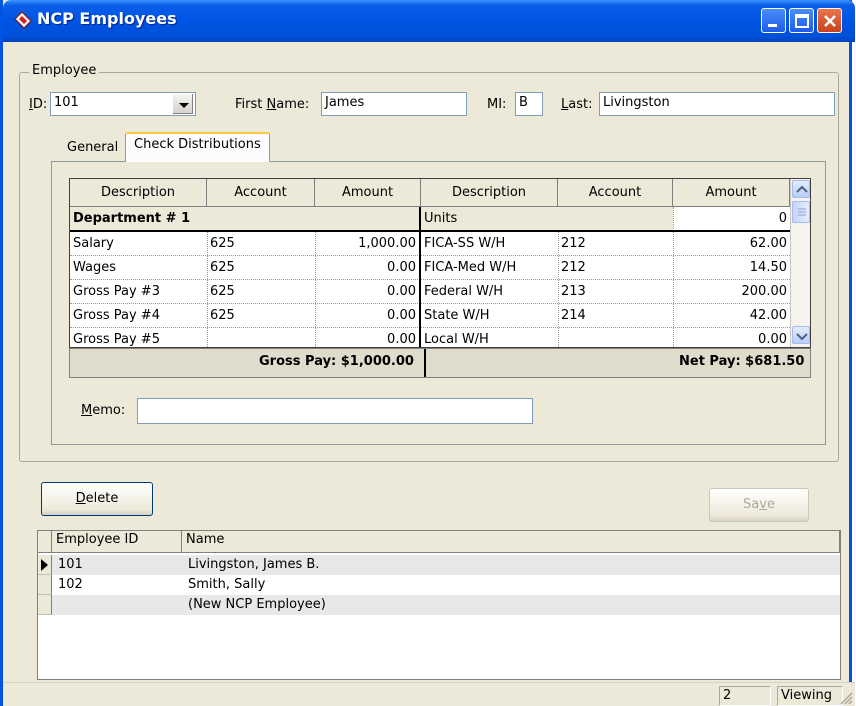  Describe the element at coordinates (138, 193) in the screenshot. I see `column-header-left-description: Description` at that location.